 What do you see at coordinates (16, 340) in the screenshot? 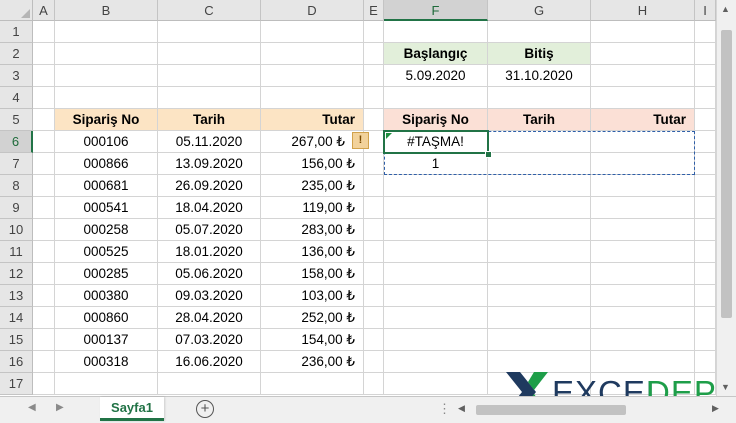
I see `row-header-15: 15` at bounding box center [16, 340].